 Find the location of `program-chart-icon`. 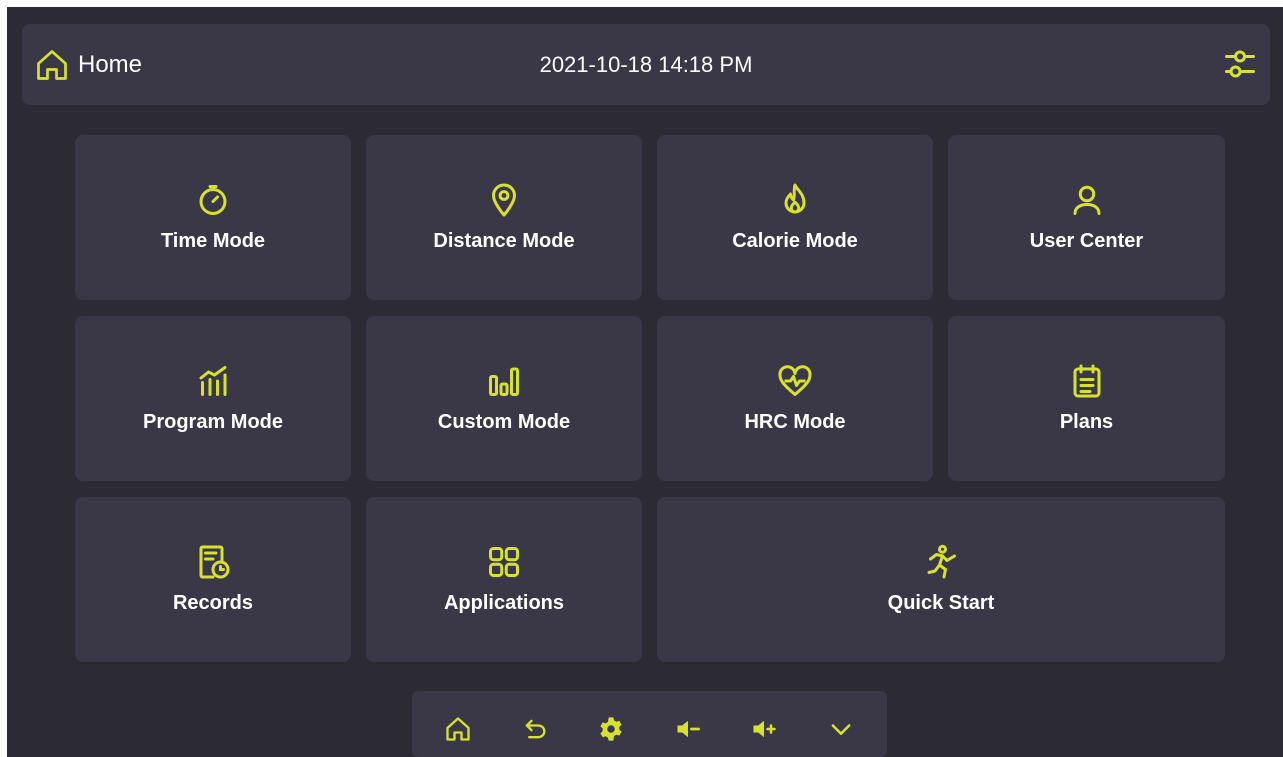

program-chart-icon is located at coordinates (213, 381).